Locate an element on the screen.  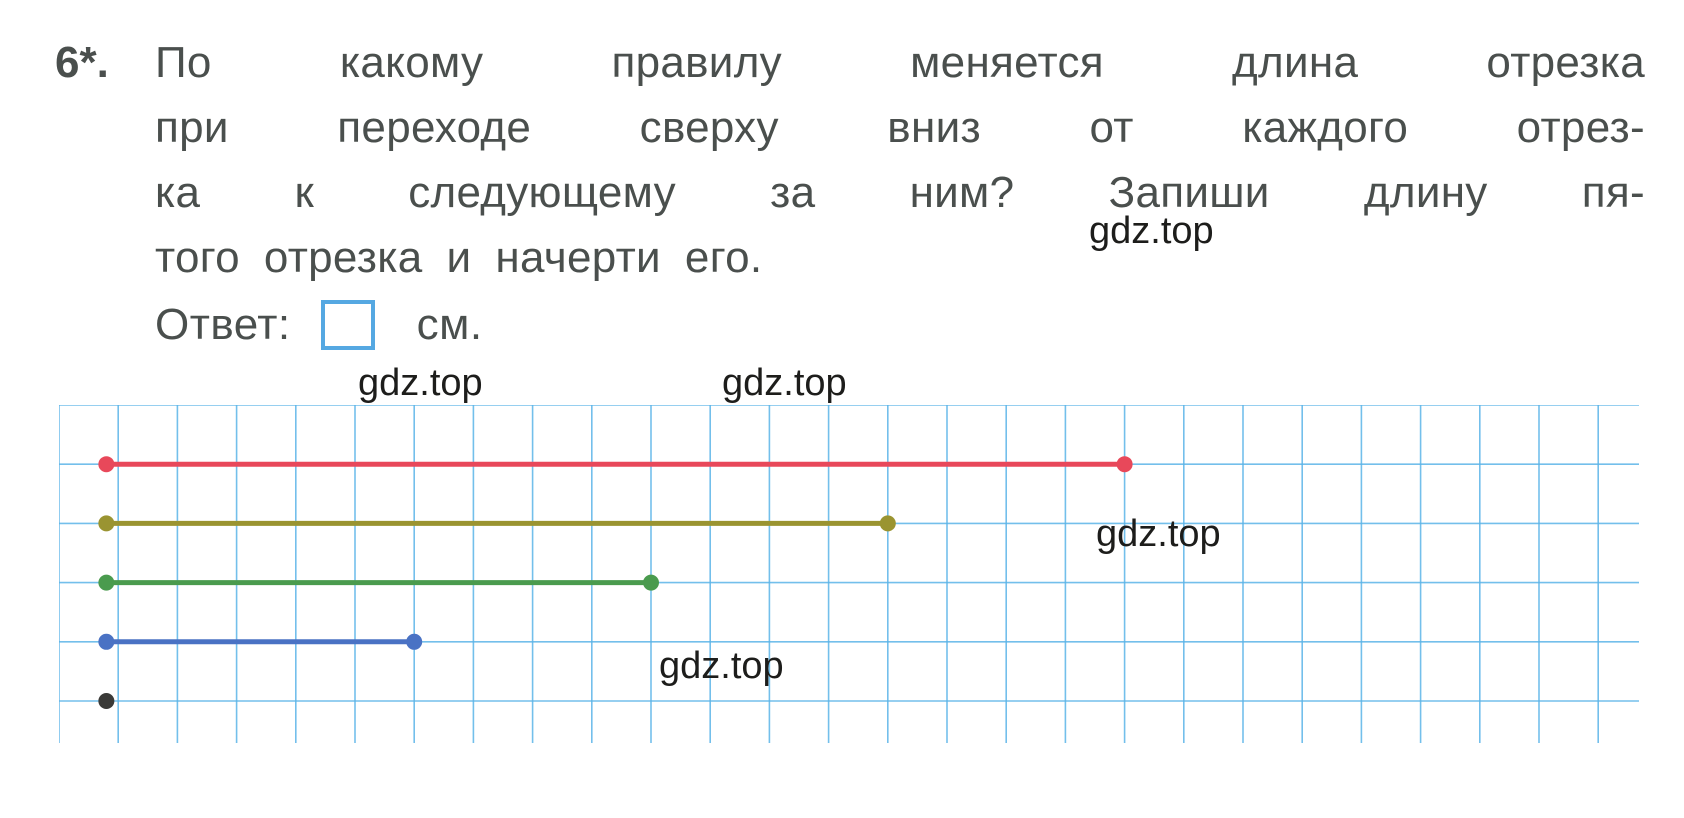
word: какому is located at coordinates (411, 62).